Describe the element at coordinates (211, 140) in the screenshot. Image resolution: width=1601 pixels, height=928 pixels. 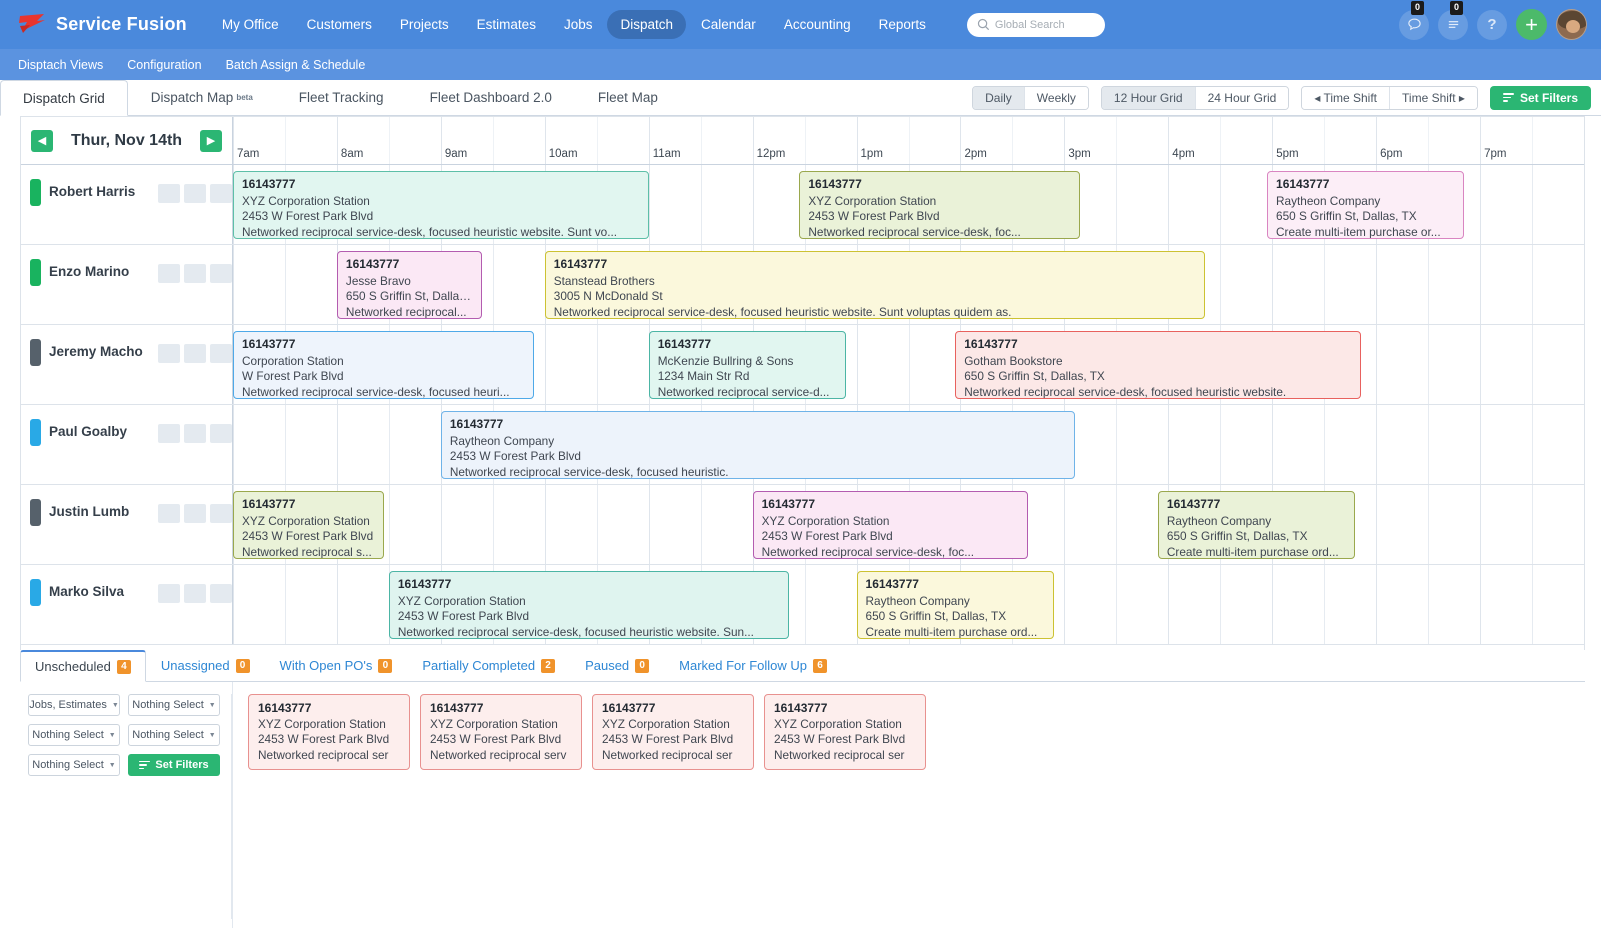
I see `next-day-button: ▶` at that location.